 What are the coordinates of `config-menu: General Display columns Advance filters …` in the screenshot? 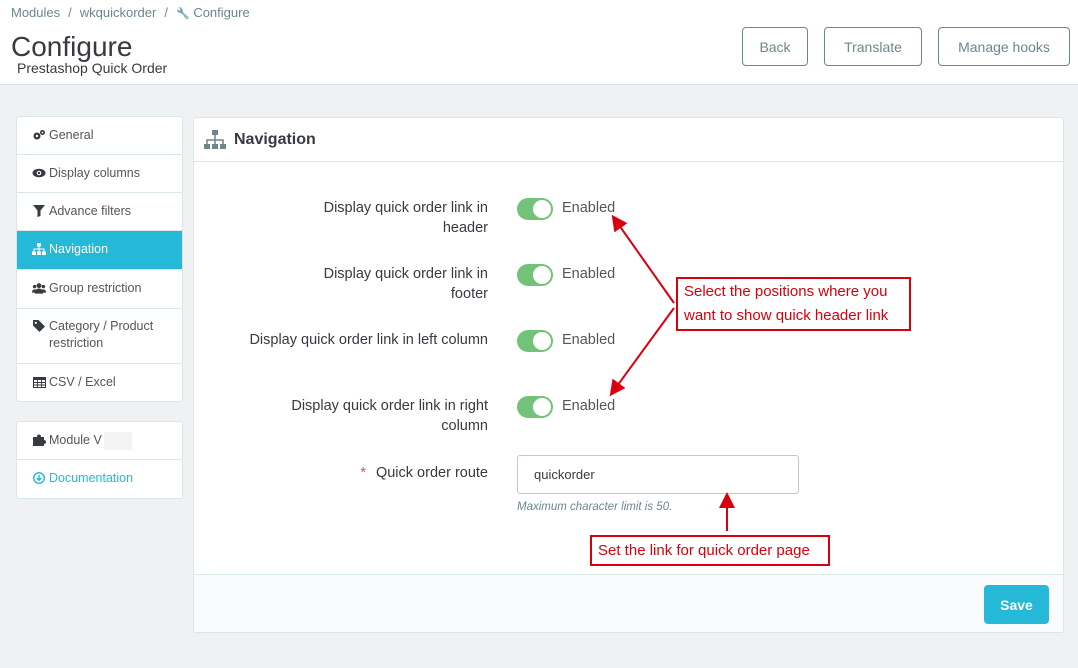 It's located at (99, 259).